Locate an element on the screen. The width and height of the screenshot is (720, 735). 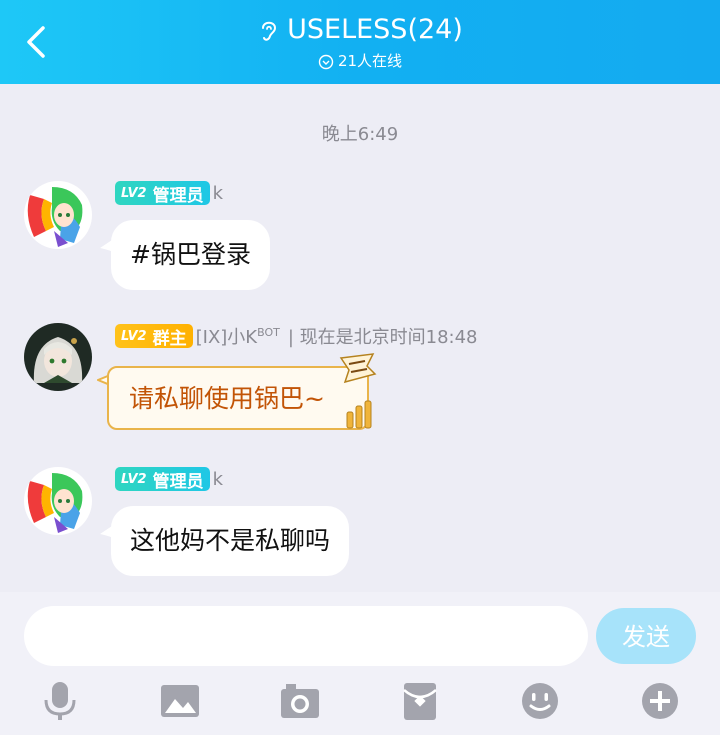
chat-header: USELESS(24) 21人在线 is located at coordinates (360, 42).